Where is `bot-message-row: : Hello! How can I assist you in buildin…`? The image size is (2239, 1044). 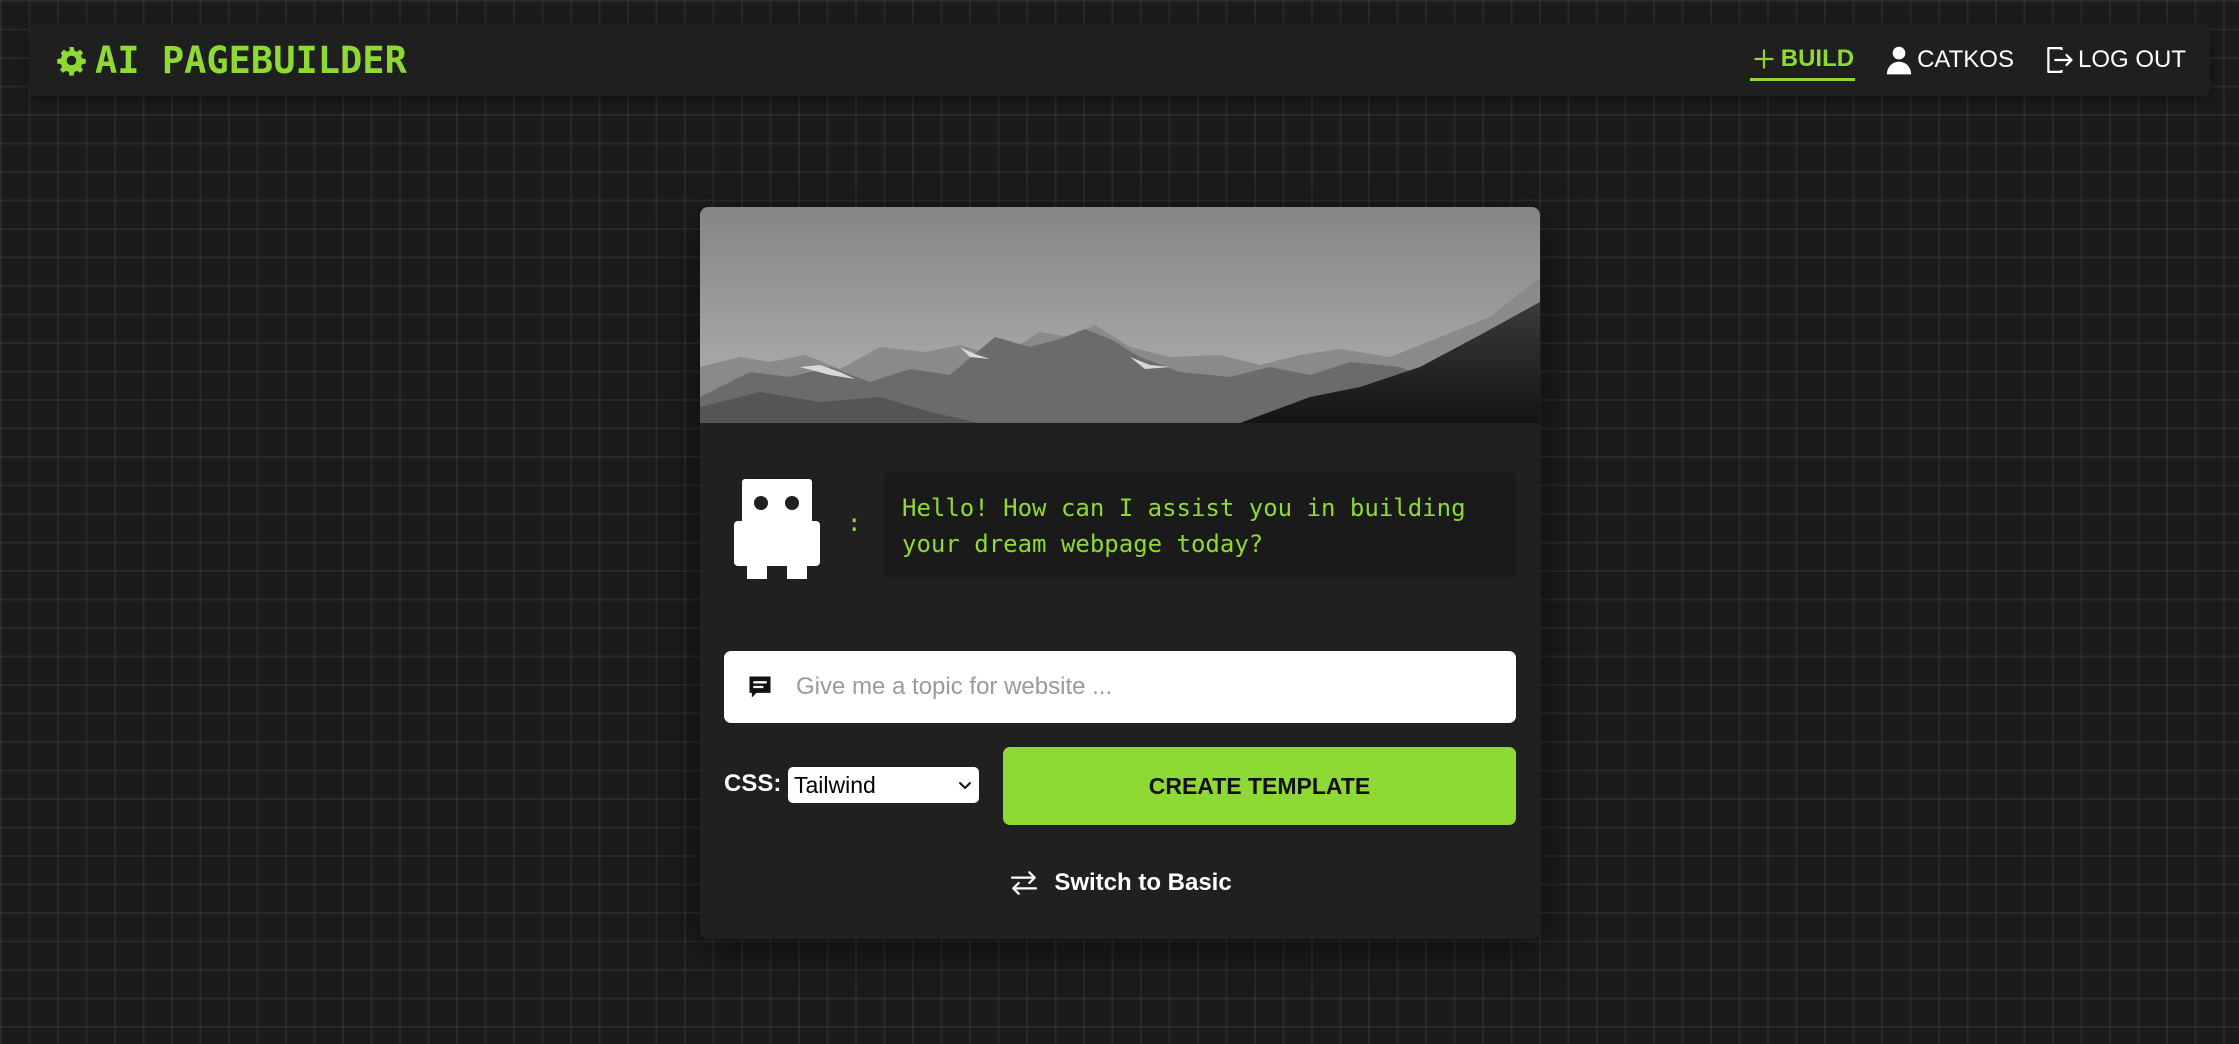
bot-message-row: : Hello! How can I assist you in buildin… is located at coordinates (1120, 527).